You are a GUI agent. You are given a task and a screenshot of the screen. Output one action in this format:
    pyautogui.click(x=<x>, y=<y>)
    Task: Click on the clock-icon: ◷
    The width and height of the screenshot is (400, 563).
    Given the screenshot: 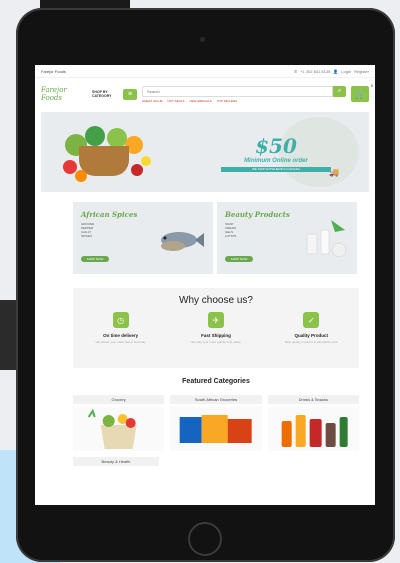 What is the action you would take?
    pyautogui.click(x=120, y=320)
    